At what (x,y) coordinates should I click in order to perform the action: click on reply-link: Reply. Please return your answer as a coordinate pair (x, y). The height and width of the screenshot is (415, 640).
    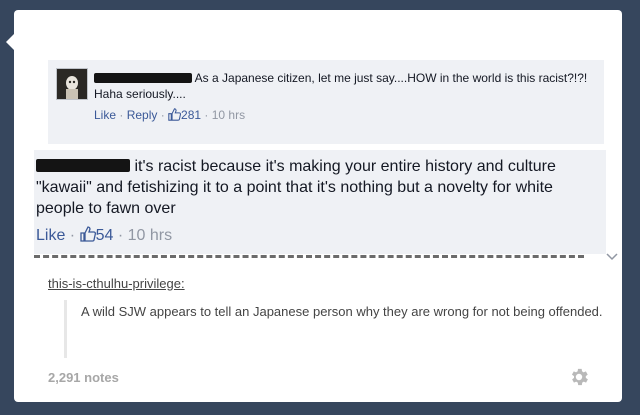
    Looking at the image, I should click on (142, 115).